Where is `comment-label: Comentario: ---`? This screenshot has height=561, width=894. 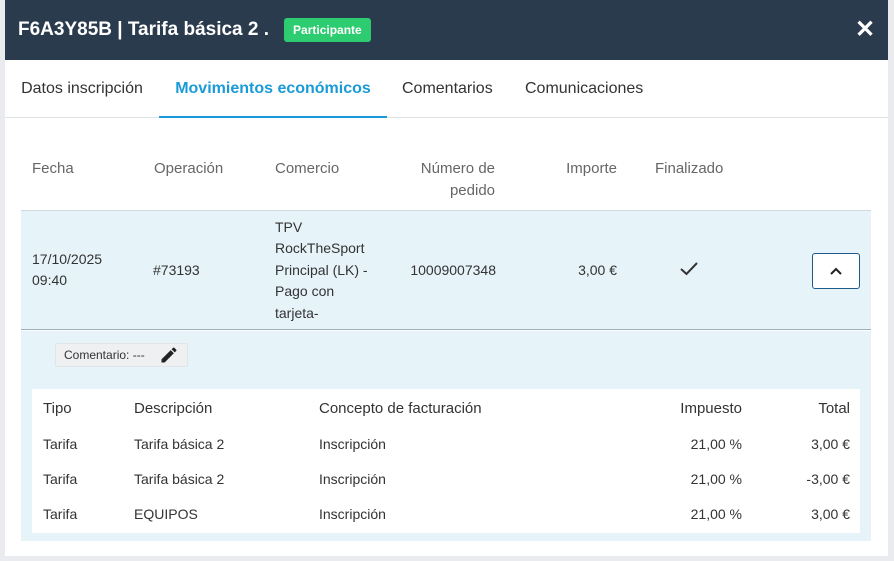 comment-label: Comentario: --- is located at coordinates (104, 355).